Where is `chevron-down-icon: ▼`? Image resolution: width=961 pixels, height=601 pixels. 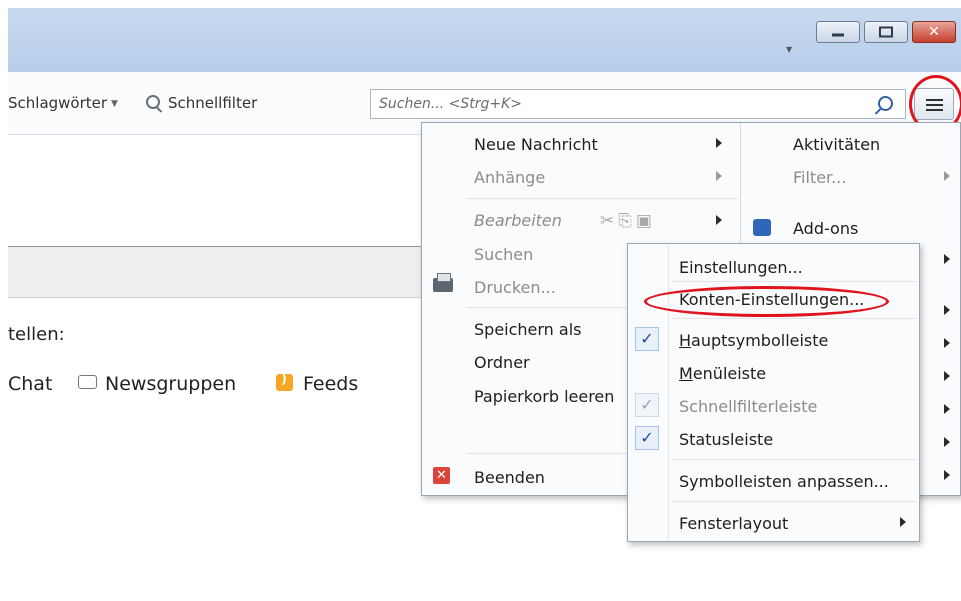 chevron-down-icon: ▼ is located at coordinates (114, 104).